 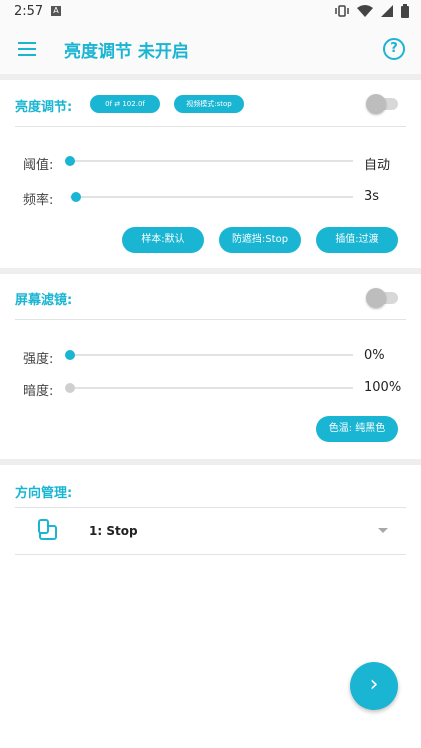 I want to click on darkness-slider-thumb, so click(x=70, y=388).